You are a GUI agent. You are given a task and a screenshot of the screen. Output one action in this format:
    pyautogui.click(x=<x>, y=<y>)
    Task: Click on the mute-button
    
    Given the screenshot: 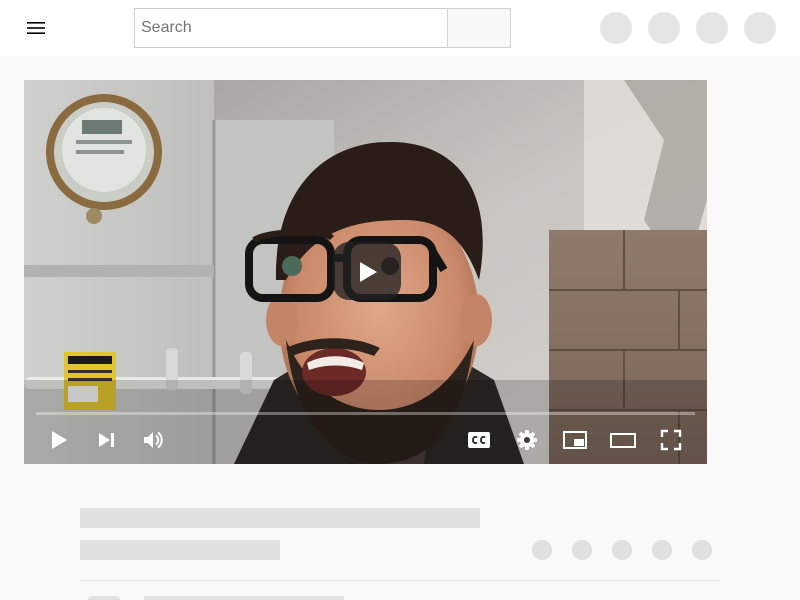 What is the action you would take?
    pyautogui.click(x=153, y=440)
    